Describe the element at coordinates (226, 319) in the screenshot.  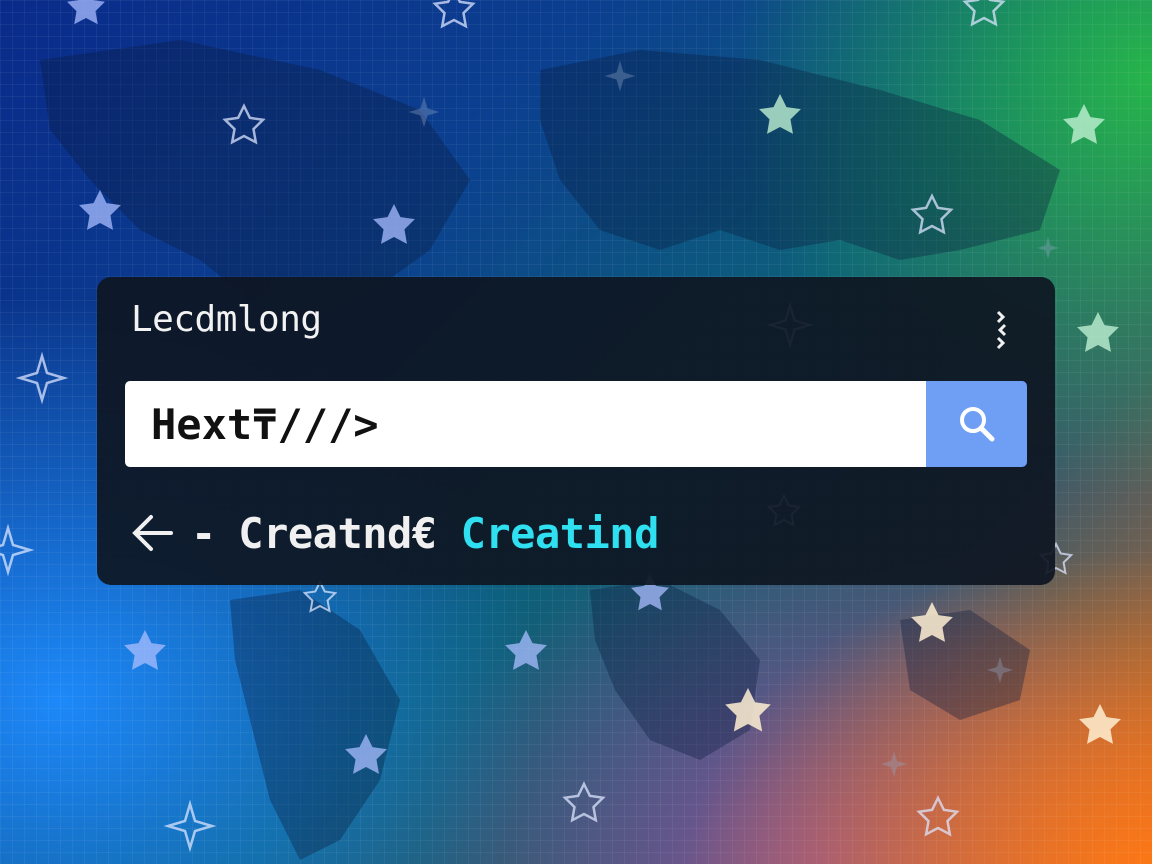
I see `panel-title: Lecdmlong` at that location.